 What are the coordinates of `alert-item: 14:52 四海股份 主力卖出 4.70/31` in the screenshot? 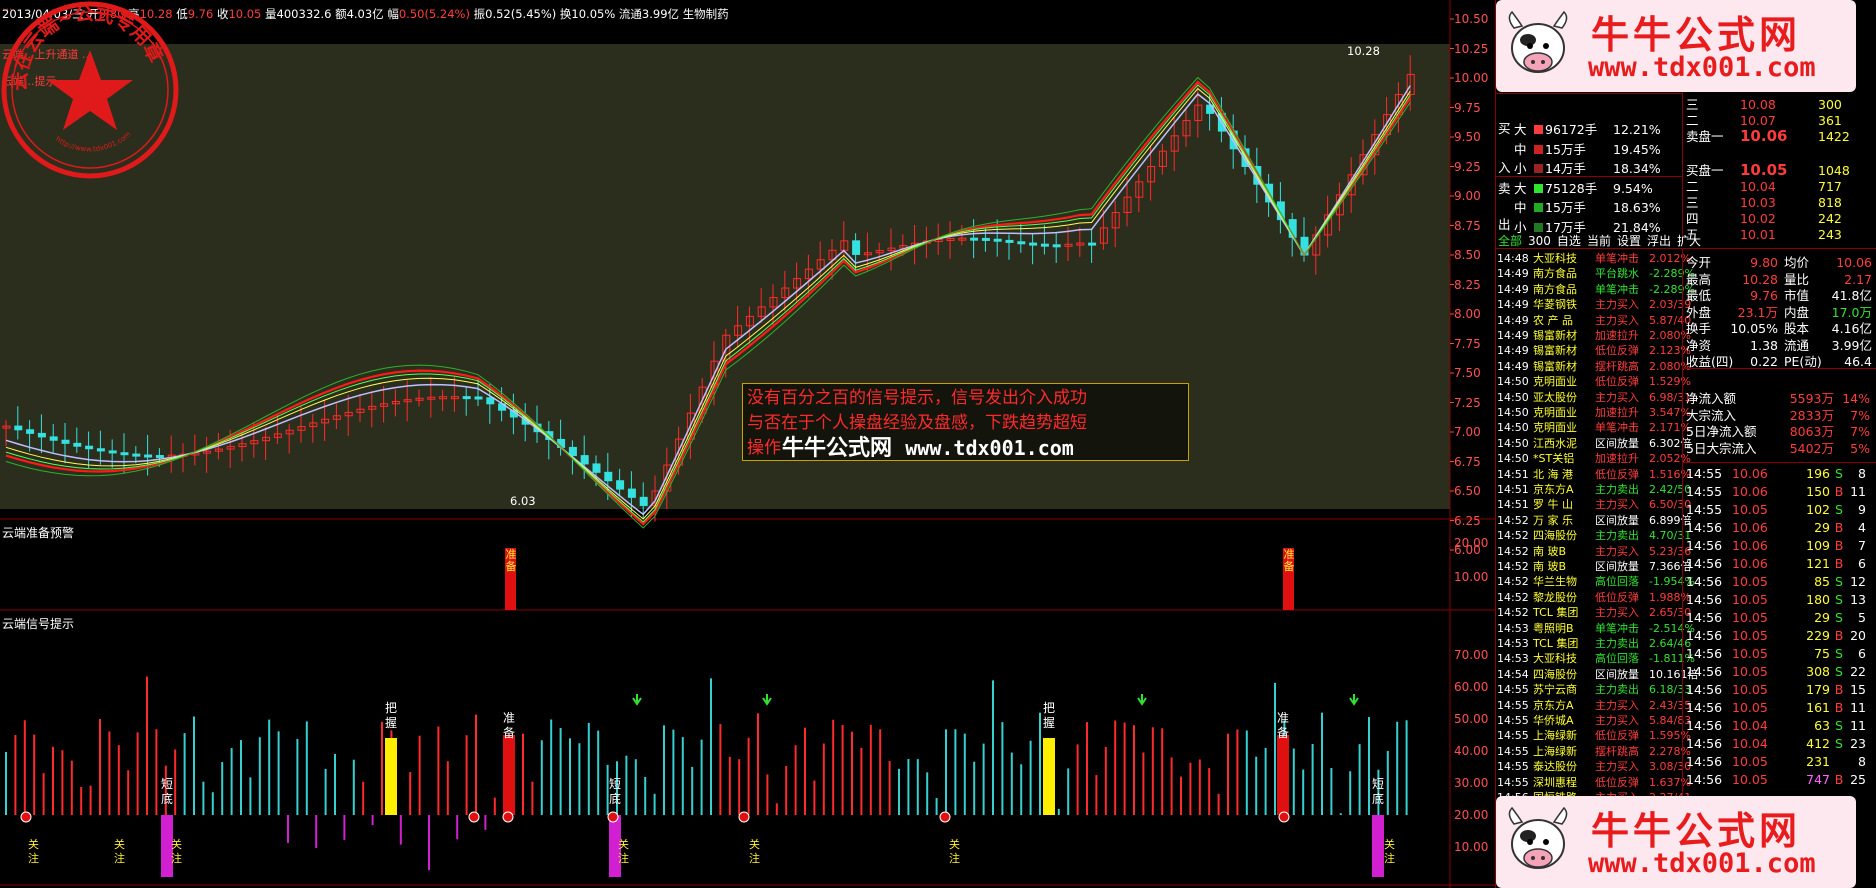 It's located at (1594, 535).